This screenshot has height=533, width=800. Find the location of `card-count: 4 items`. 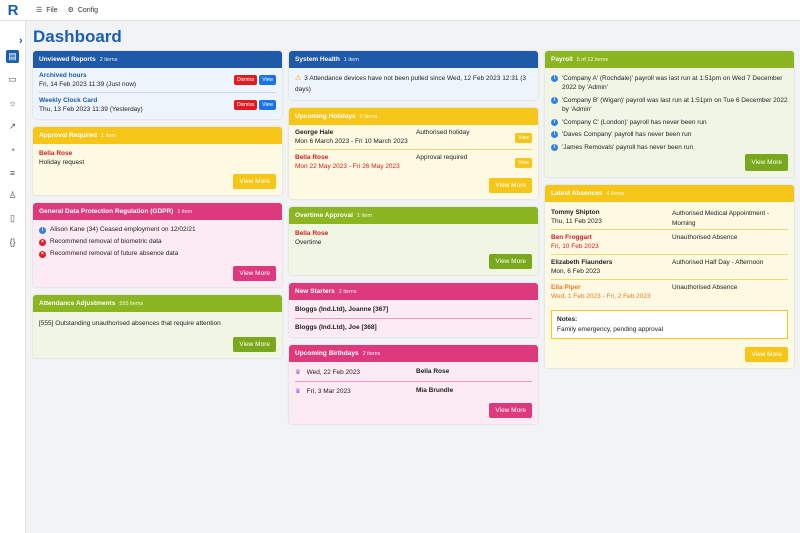

card-count: 4 items is located at coordinates (615, 193).